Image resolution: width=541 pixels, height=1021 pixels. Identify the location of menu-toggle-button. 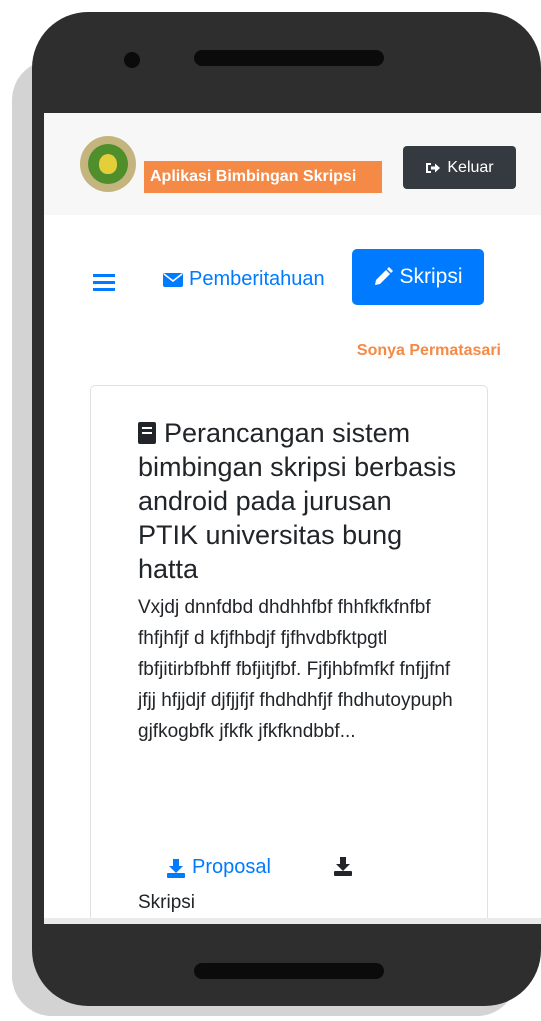
(104, 282).